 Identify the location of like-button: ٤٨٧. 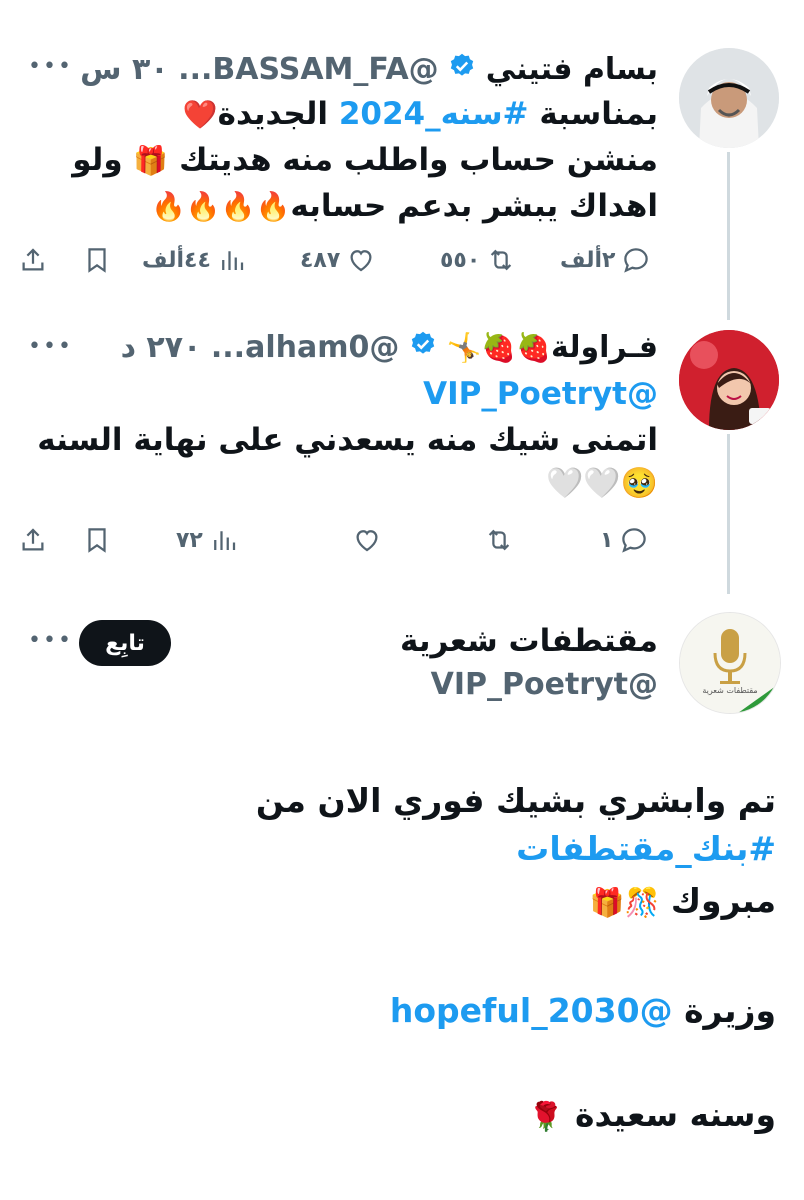
(338, 260).